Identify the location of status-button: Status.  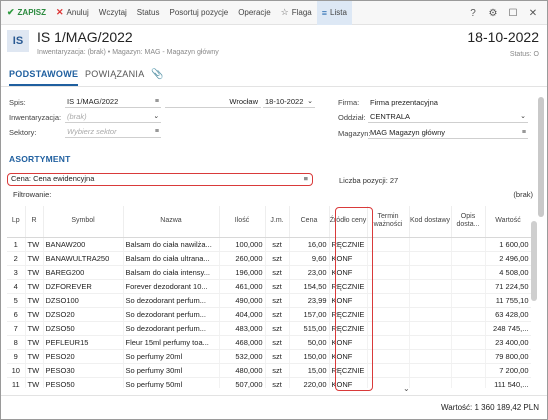
(148, 13).